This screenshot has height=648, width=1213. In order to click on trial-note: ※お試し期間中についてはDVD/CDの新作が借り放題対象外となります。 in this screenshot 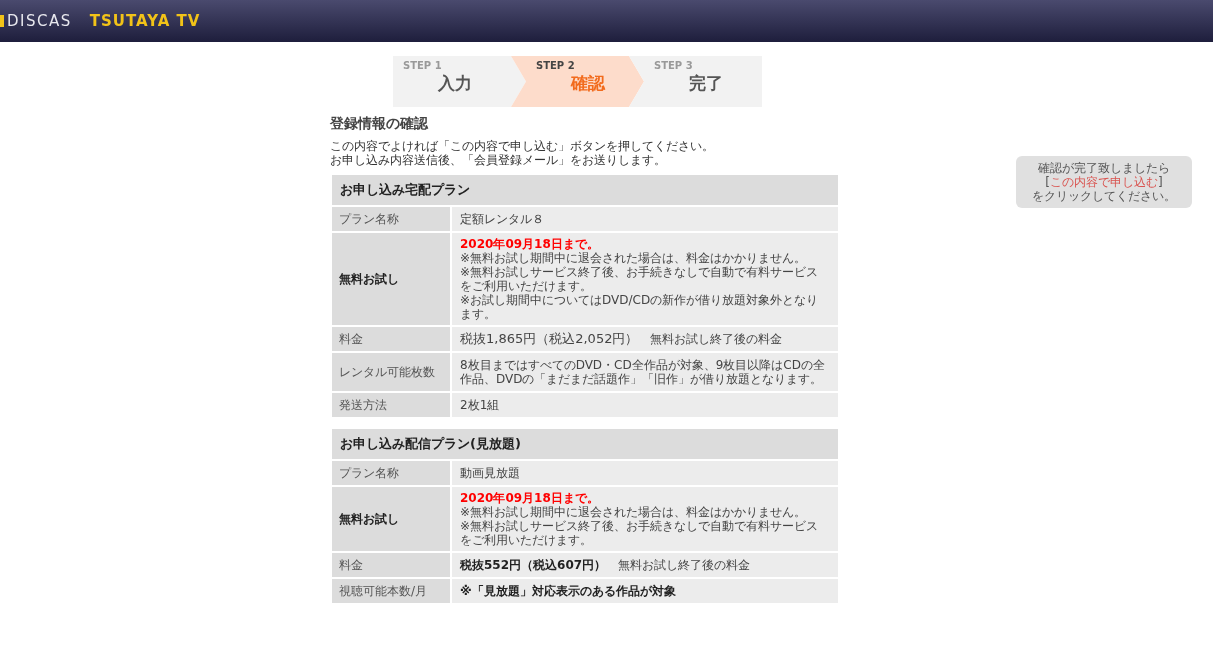, I will do `click(640, 307)`.